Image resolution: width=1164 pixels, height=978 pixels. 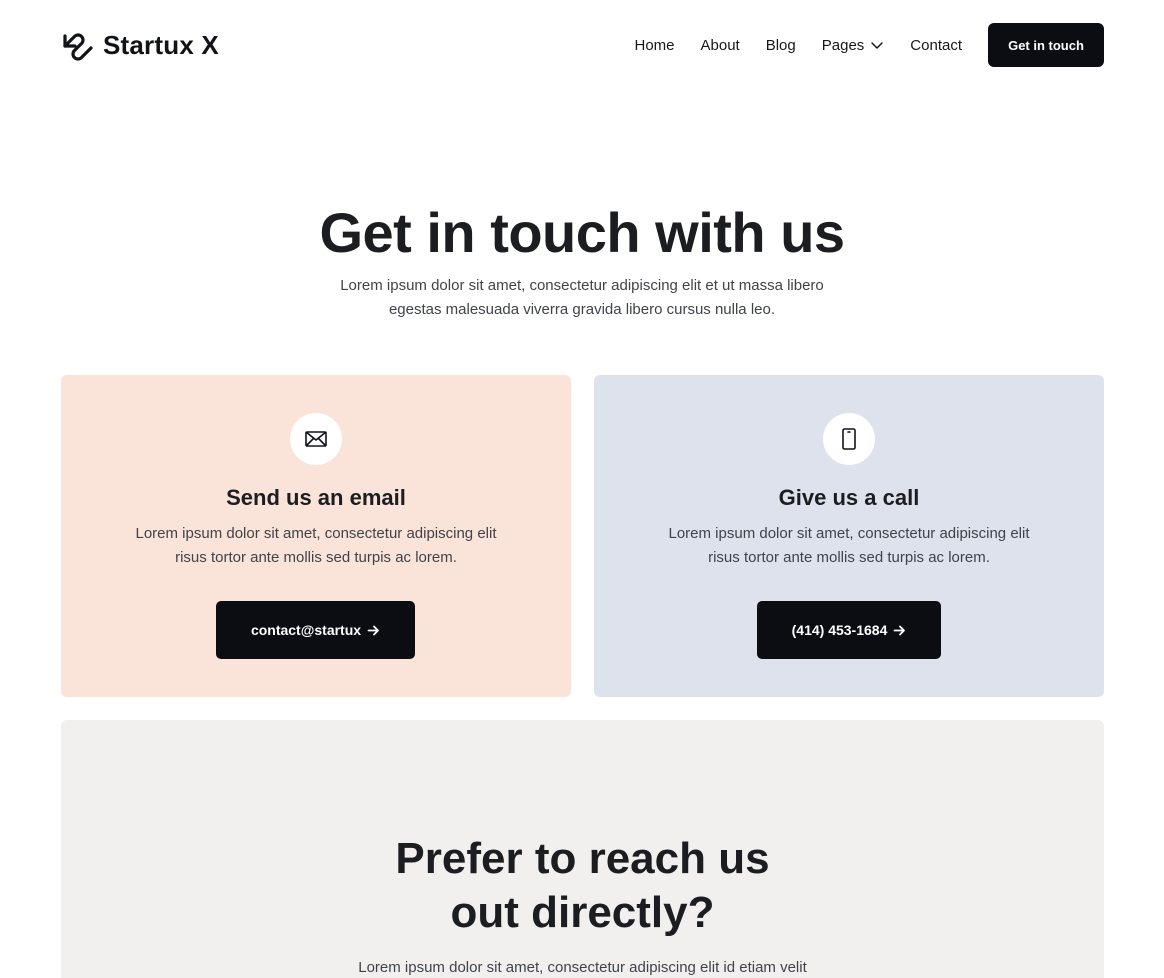 I want to click on nav-home: Home, so click(x=655, y=45).